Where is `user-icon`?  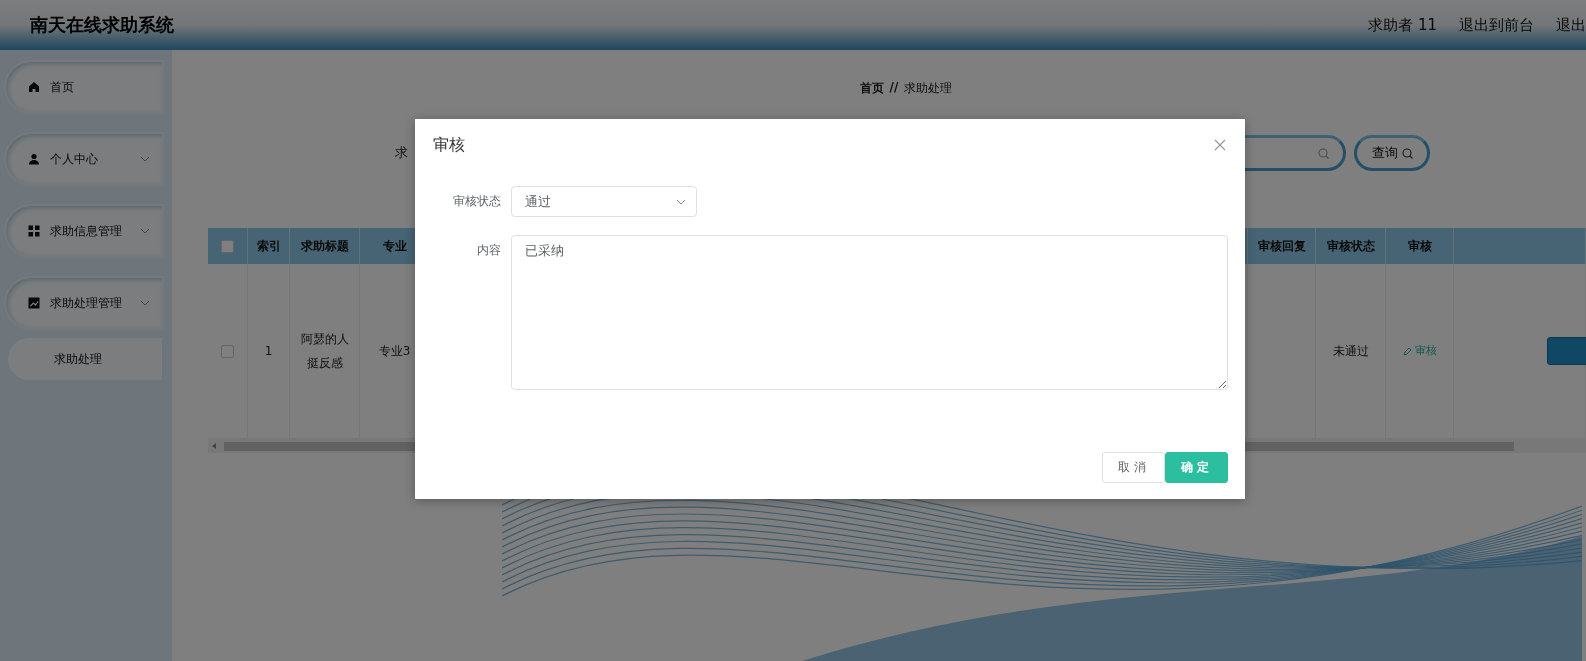
user-icon is located at coordinates (34, 159).